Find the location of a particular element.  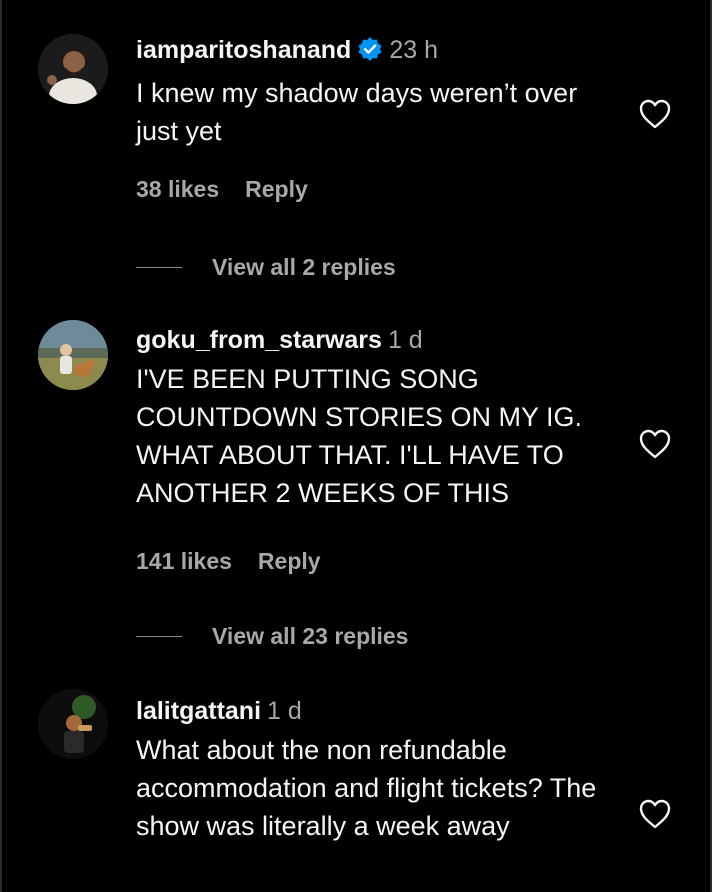

comment-username: goku_from_starwars is located at coordinates (259, 340).